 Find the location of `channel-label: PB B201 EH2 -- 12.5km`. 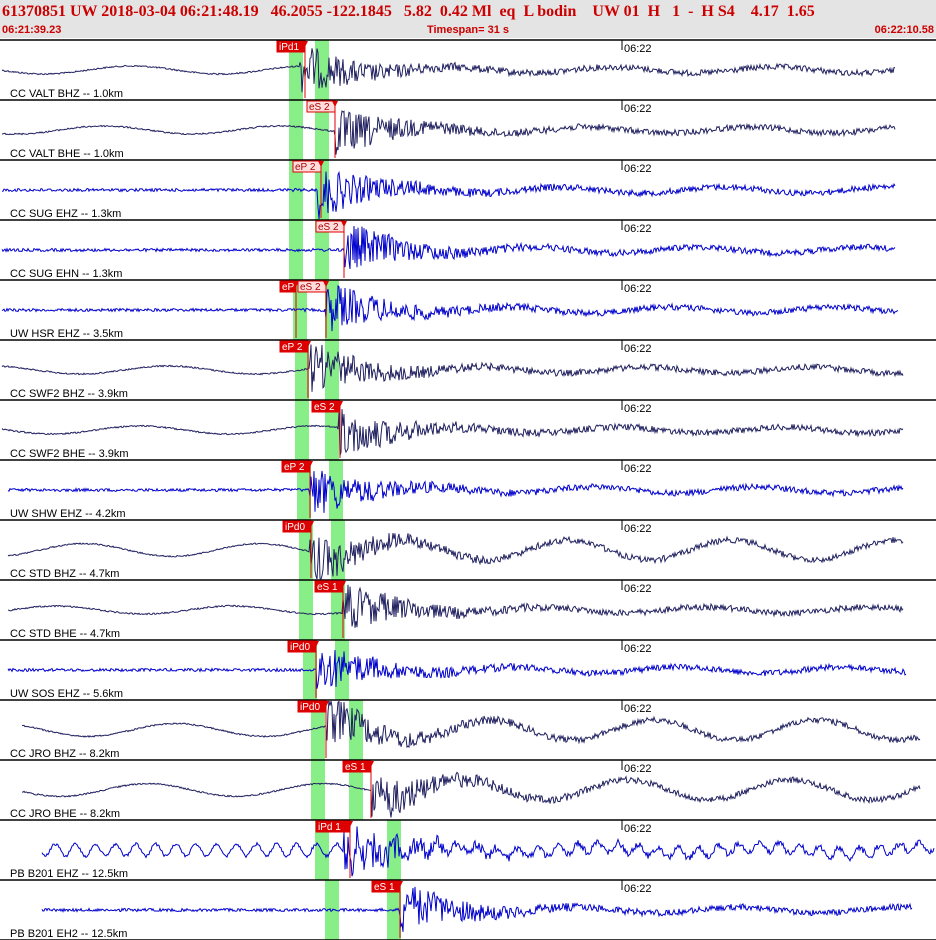

channel-label: PB B201 EH2 -- 12.5km is located at coordinates (68, 934).